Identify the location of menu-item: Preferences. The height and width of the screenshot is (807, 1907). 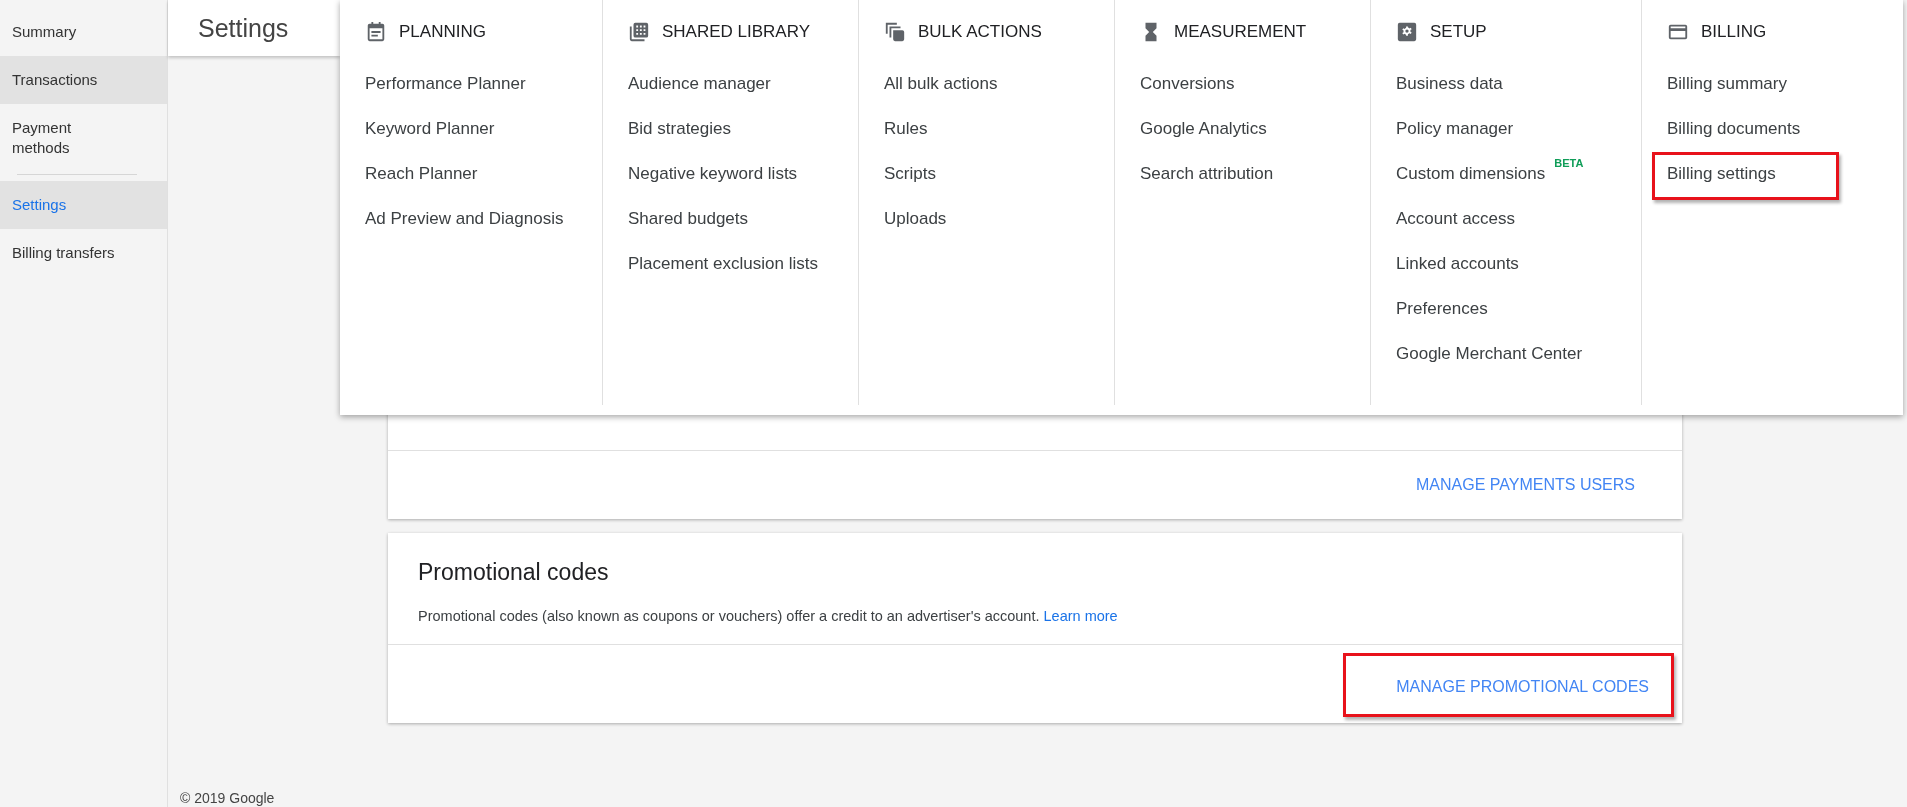
(1442, 309).